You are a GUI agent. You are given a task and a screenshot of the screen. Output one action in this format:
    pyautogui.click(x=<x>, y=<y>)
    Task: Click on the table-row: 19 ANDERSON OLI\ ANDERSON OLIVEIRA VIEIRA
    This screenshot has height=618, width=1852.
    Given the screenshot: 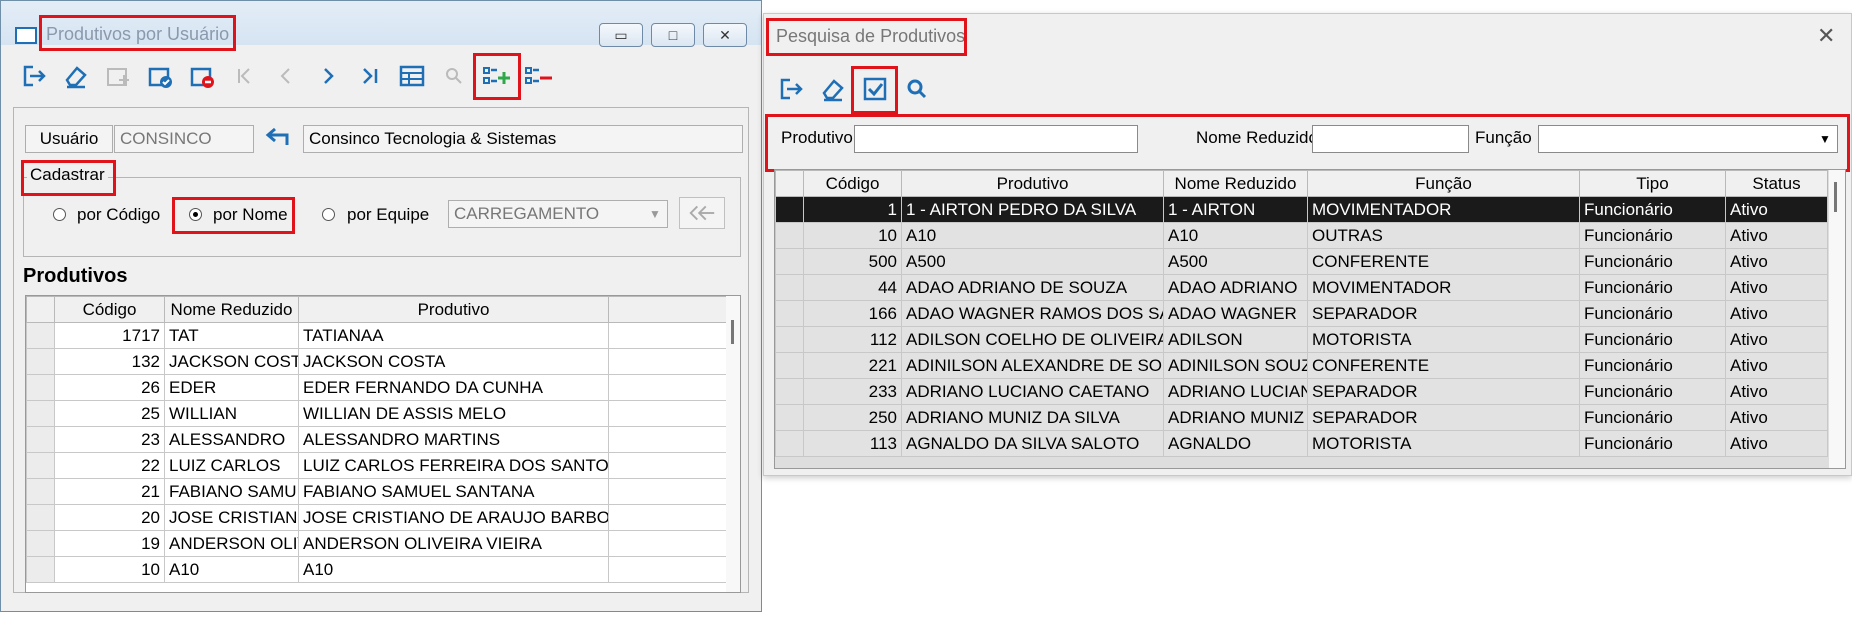 What is the action you would take?
    pyautogui.click(x=376, y=543)
    